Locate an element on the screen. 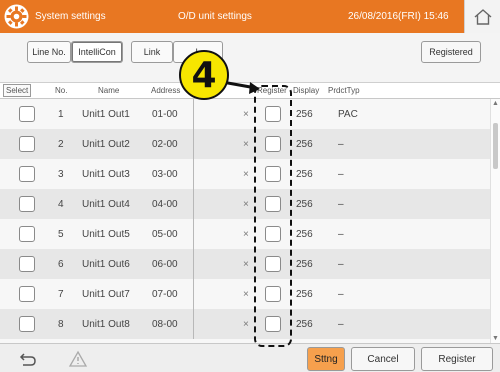 This screenshot has height=372, width=500. table-row: 4 Unit1 Out4 04-00 × 256 – is located at coordinates (245, 204).